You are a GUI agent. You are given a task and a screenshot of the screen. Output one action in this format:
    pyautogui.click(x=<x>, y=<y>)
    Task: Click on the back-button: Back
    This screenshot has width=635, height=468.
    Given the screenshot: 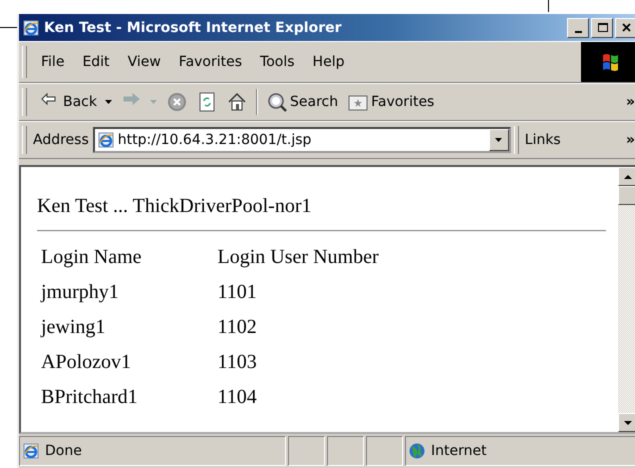 What is the action you would take?
    pyautogui.click(x=76, y=102)
    